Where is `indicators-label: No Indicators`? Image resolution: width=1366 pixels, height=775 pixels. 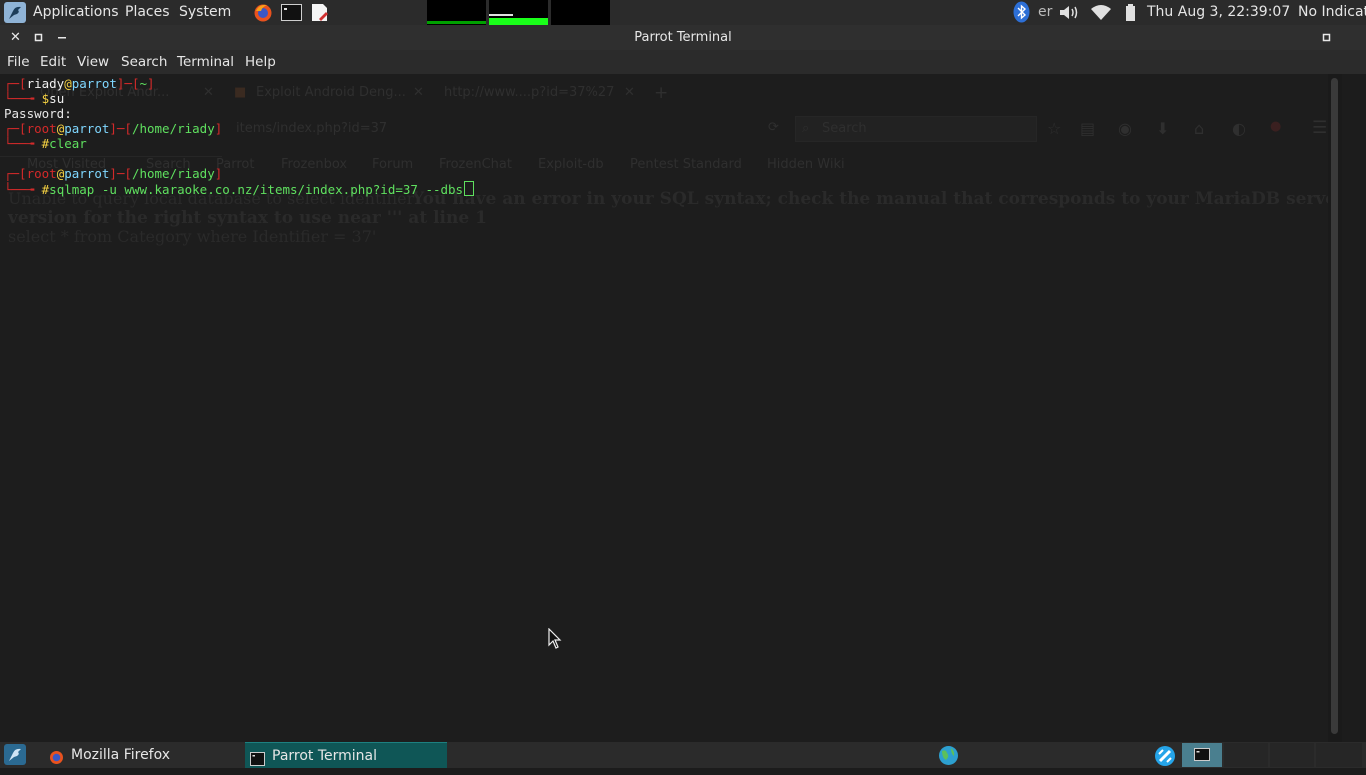 indicators-label: No Indicators is located at coordinates (1332, 12).